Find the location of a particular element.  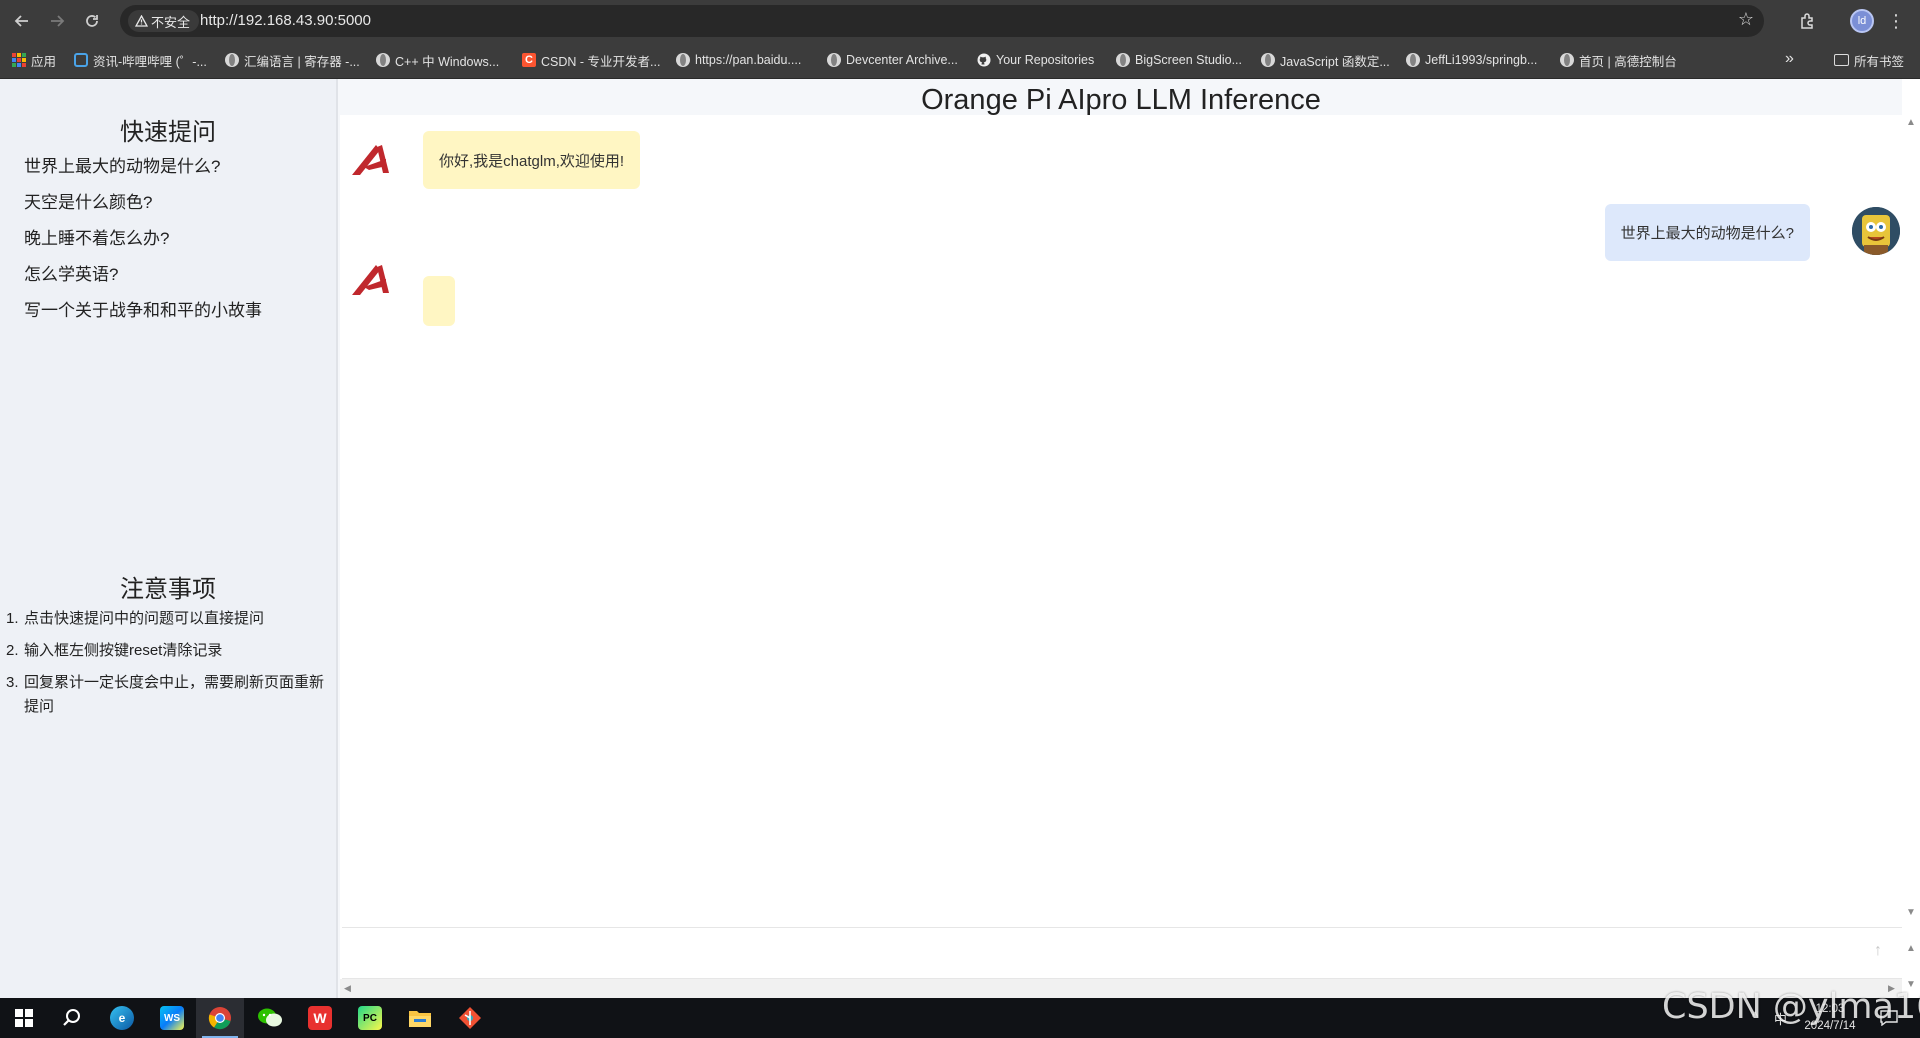

warning-icon is located at coordinates (141, 21).